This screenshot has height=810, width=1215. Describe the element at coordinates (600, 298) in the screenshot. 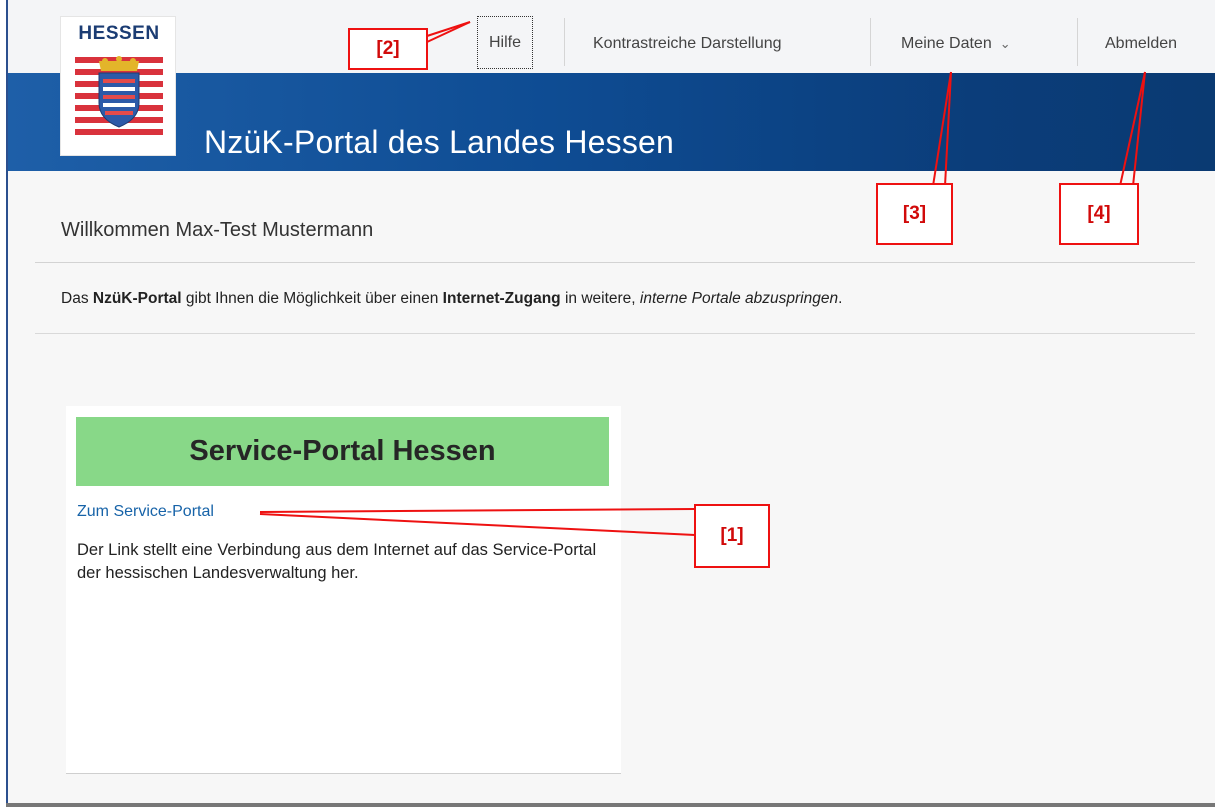

I see `intro-part: in weitere,` at that location.